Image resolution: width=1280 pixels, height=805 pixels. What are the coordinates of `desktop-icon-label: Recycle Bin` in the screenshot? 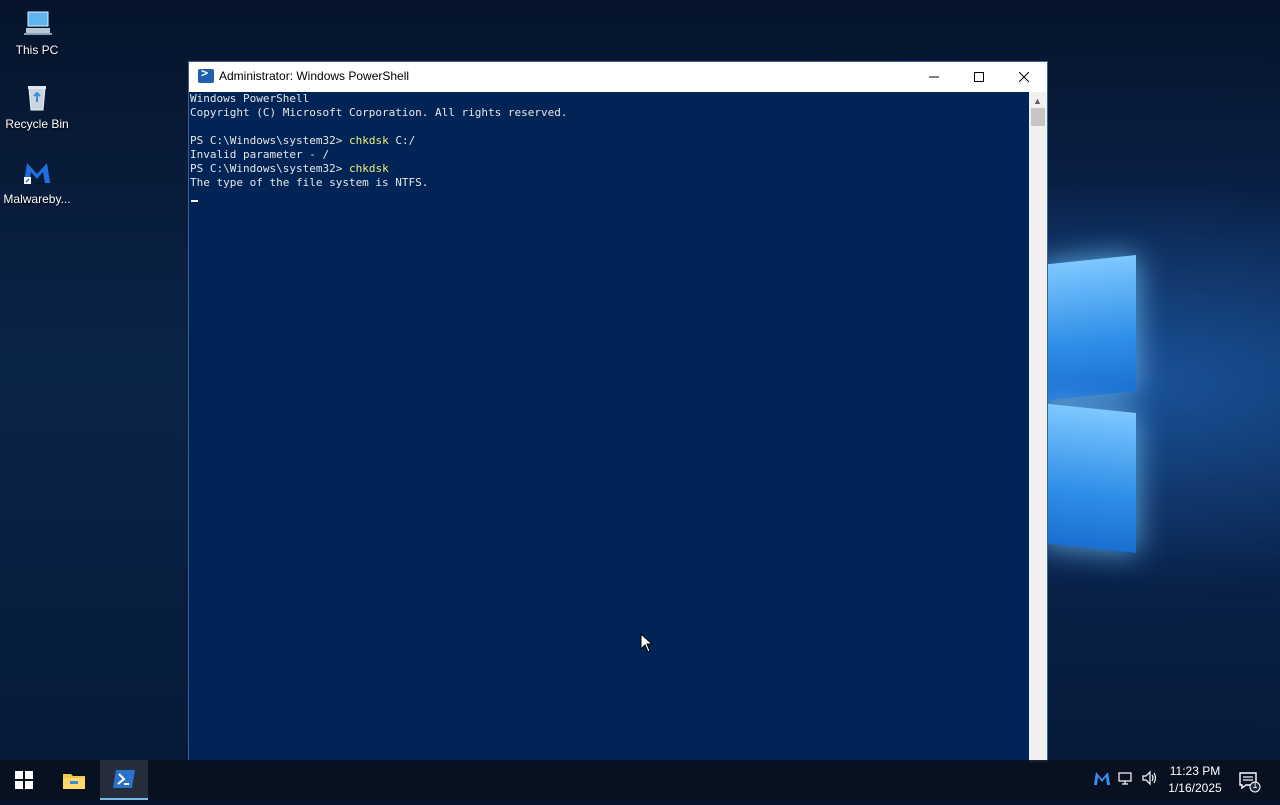 It's located at (37, 124).